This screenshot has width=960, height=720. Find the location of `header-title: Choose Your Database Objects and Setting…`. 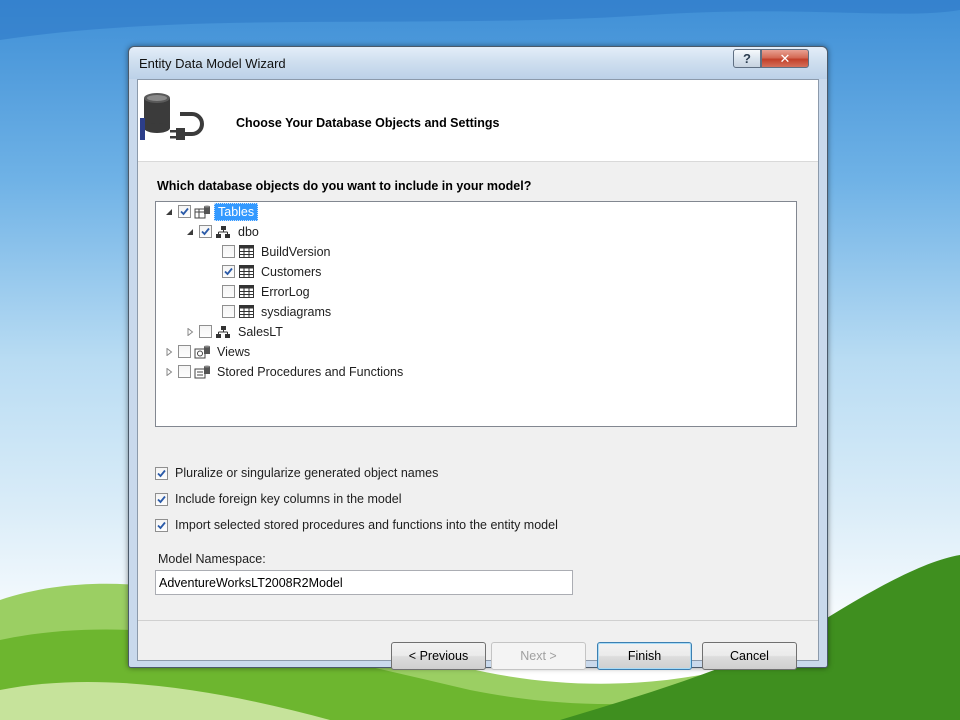

header-title: Choose Your Database Objects and Setting… is located at coordinates (368, 123).